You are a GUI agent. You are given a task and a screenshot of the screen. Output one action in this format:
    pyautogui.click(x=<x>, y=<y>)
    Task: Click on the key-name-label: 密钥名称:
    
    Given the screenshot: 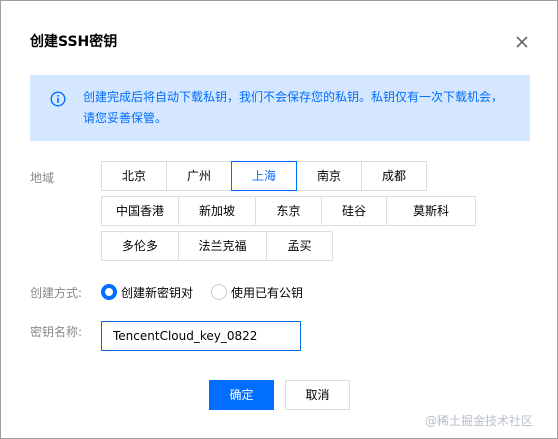 What is the action you would take?
    pyautogui.click(x=56, y=332)
    